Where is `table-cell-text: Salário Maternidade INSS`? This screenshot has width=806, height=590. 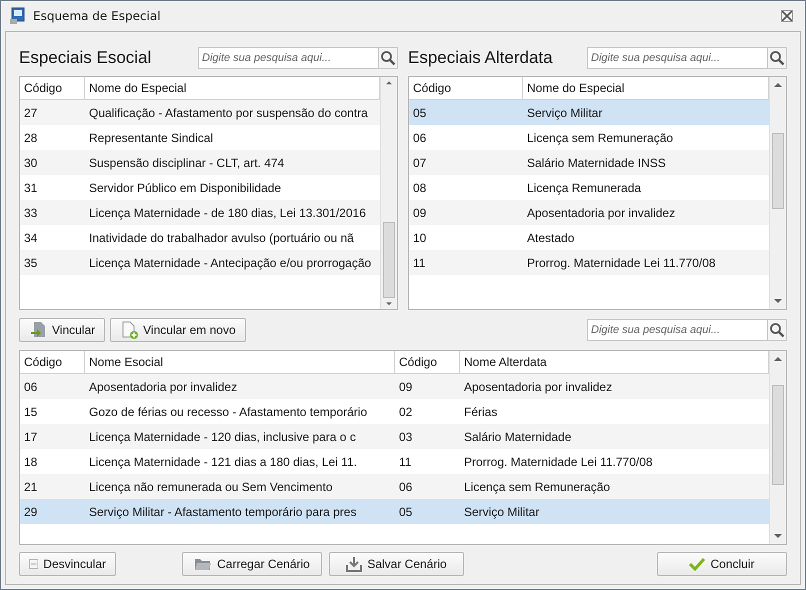
table-cell-text: Salário Maternidade INSS is located at coordinates (596, 163).